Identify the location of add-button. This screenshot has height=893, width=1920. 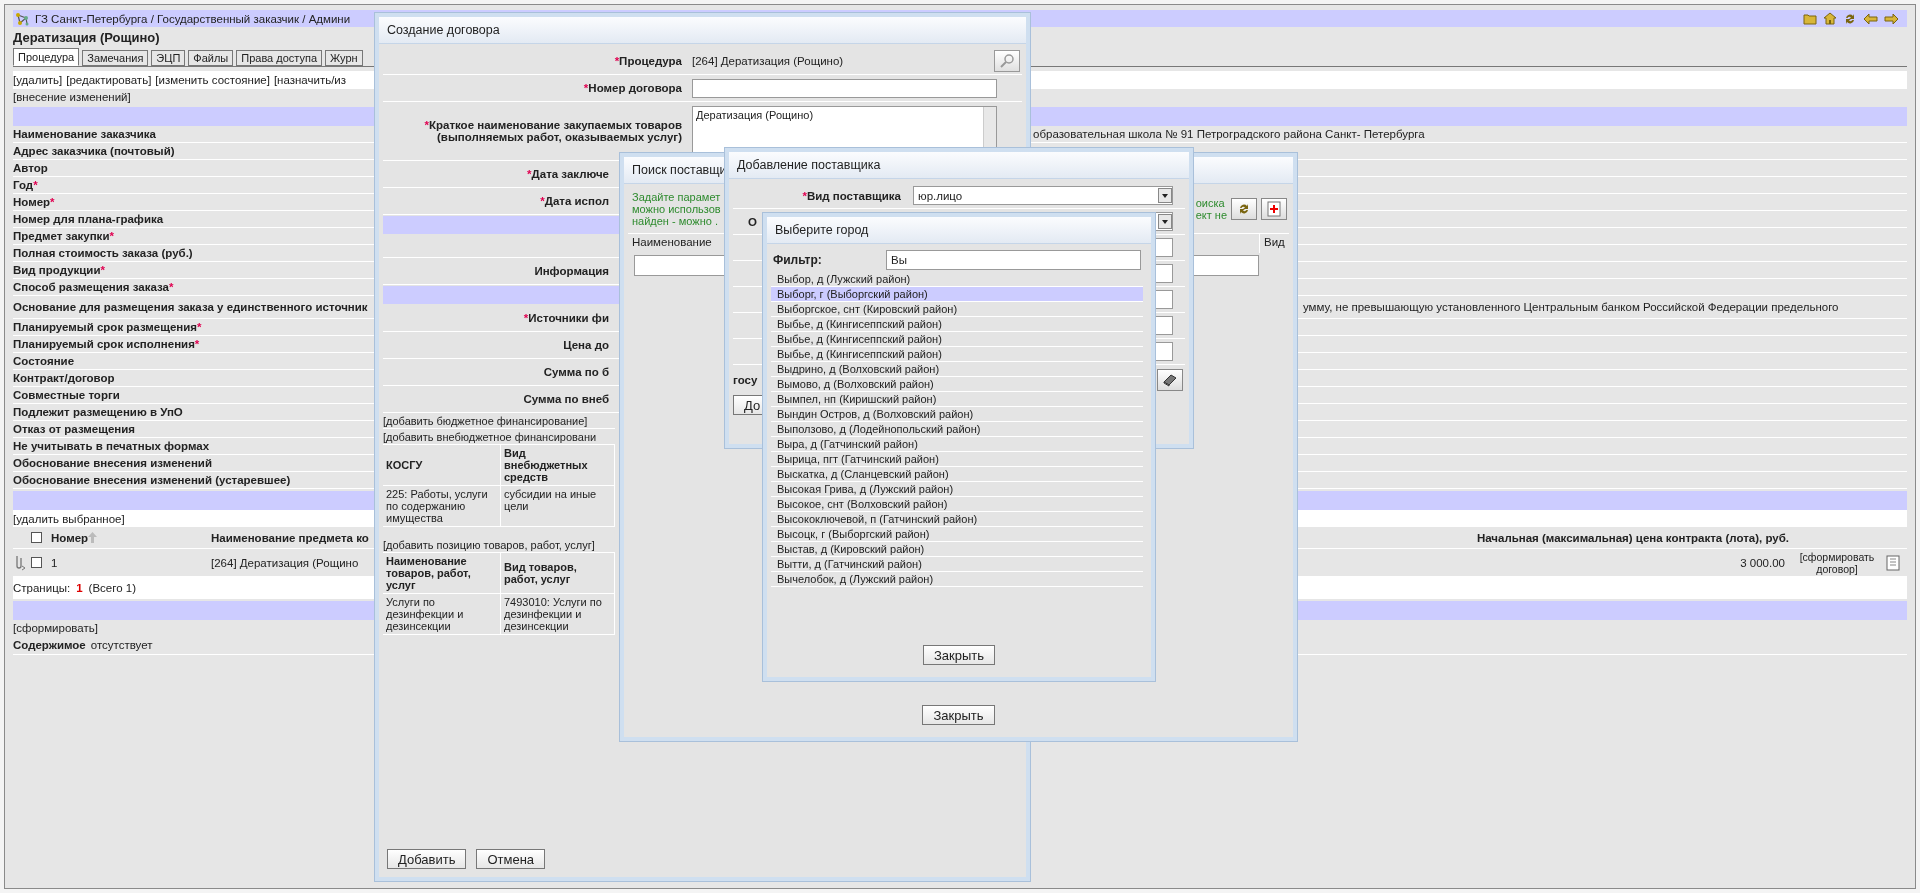
(1274, 209).